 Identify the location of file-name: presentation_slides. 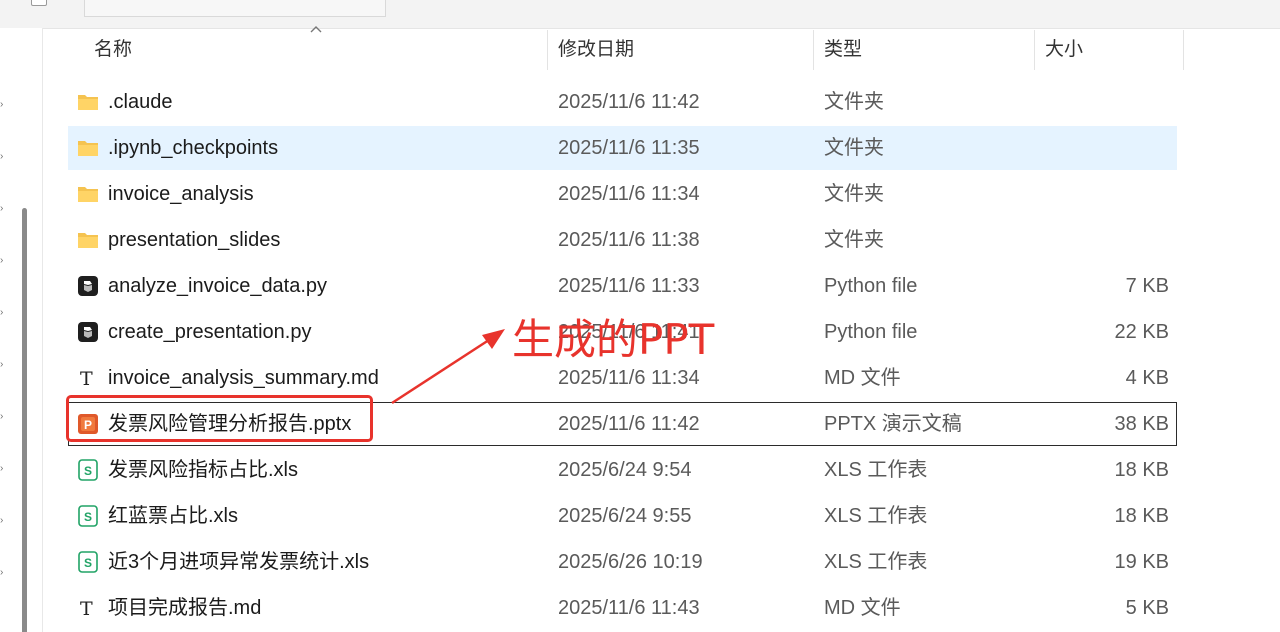
(194, 240).